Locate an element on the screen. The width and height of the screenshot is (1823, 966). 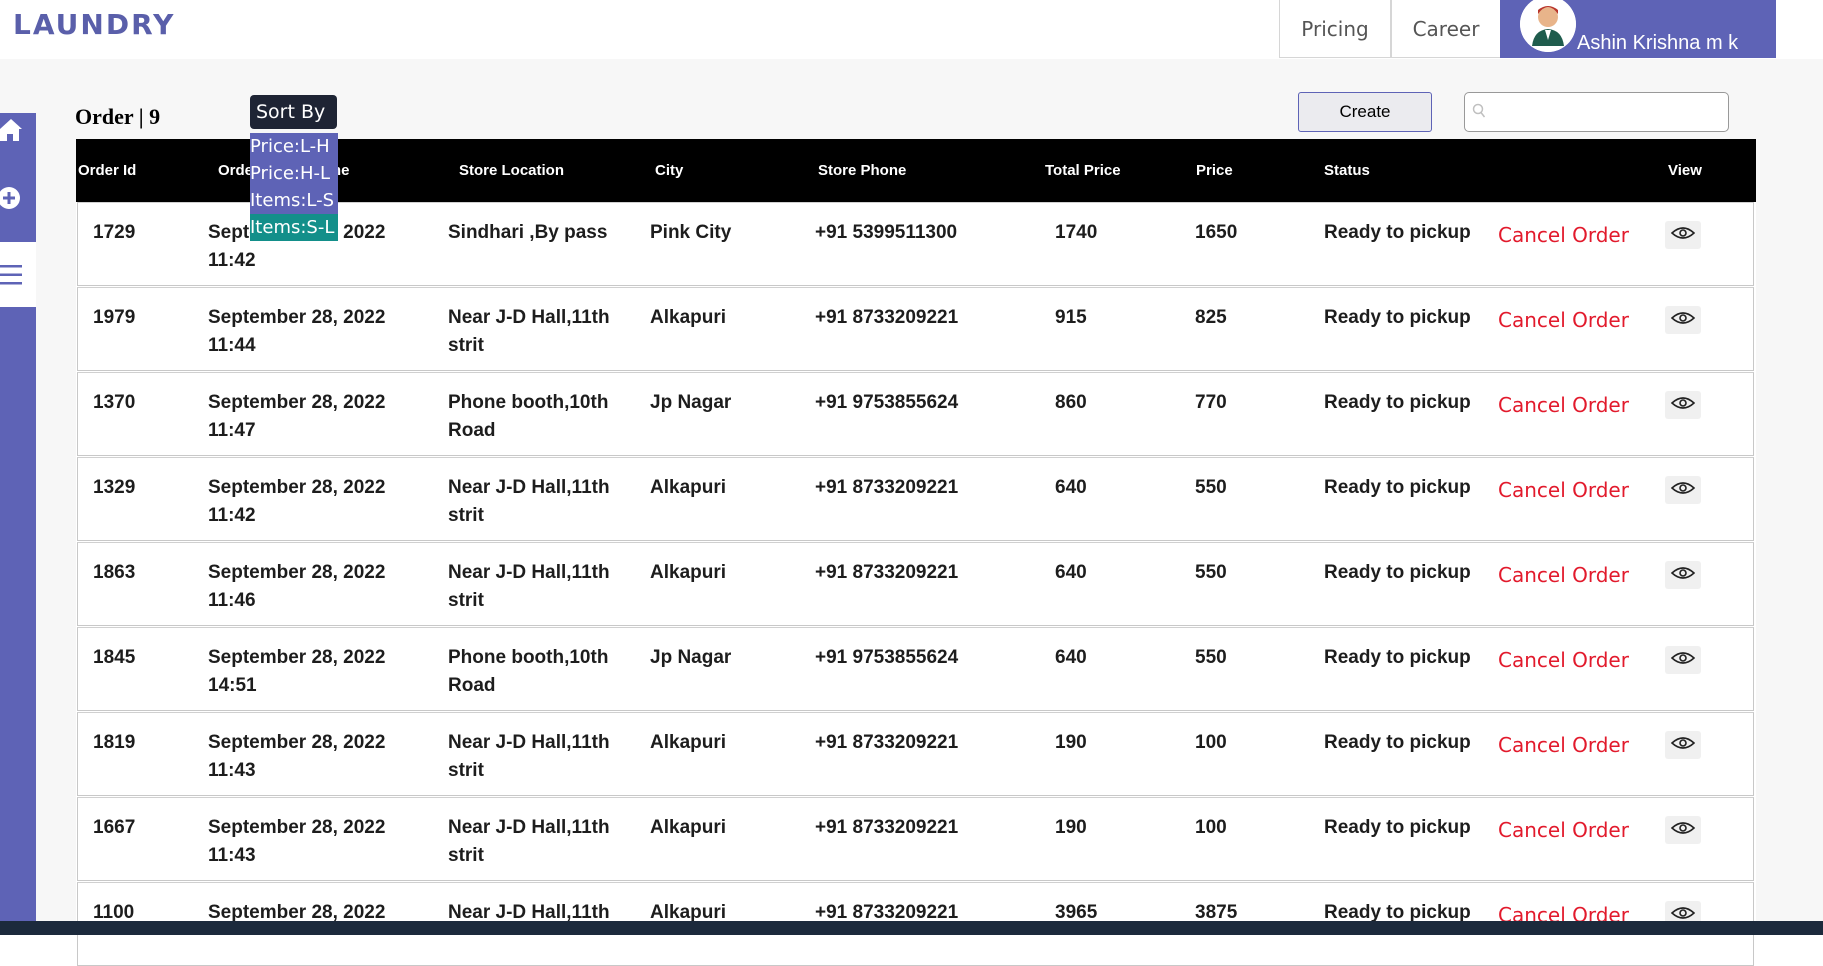
order-id: 1729 is located at coordinates (114, 232).